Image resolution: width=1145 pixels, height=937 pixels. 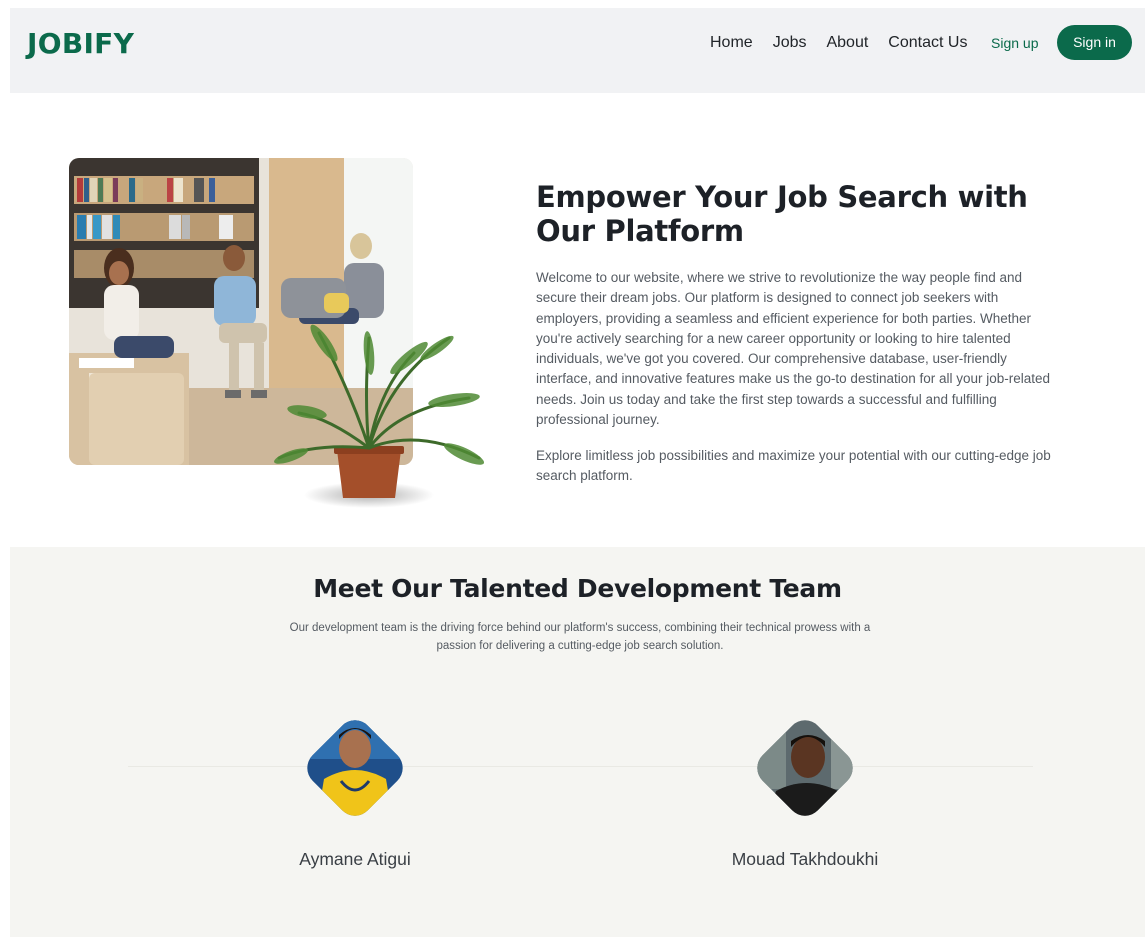 What do you see at coordinates (790, 43) in the screenshot?
I see `nav-link-jobs: Jobs` at bounding box center [790, 43].